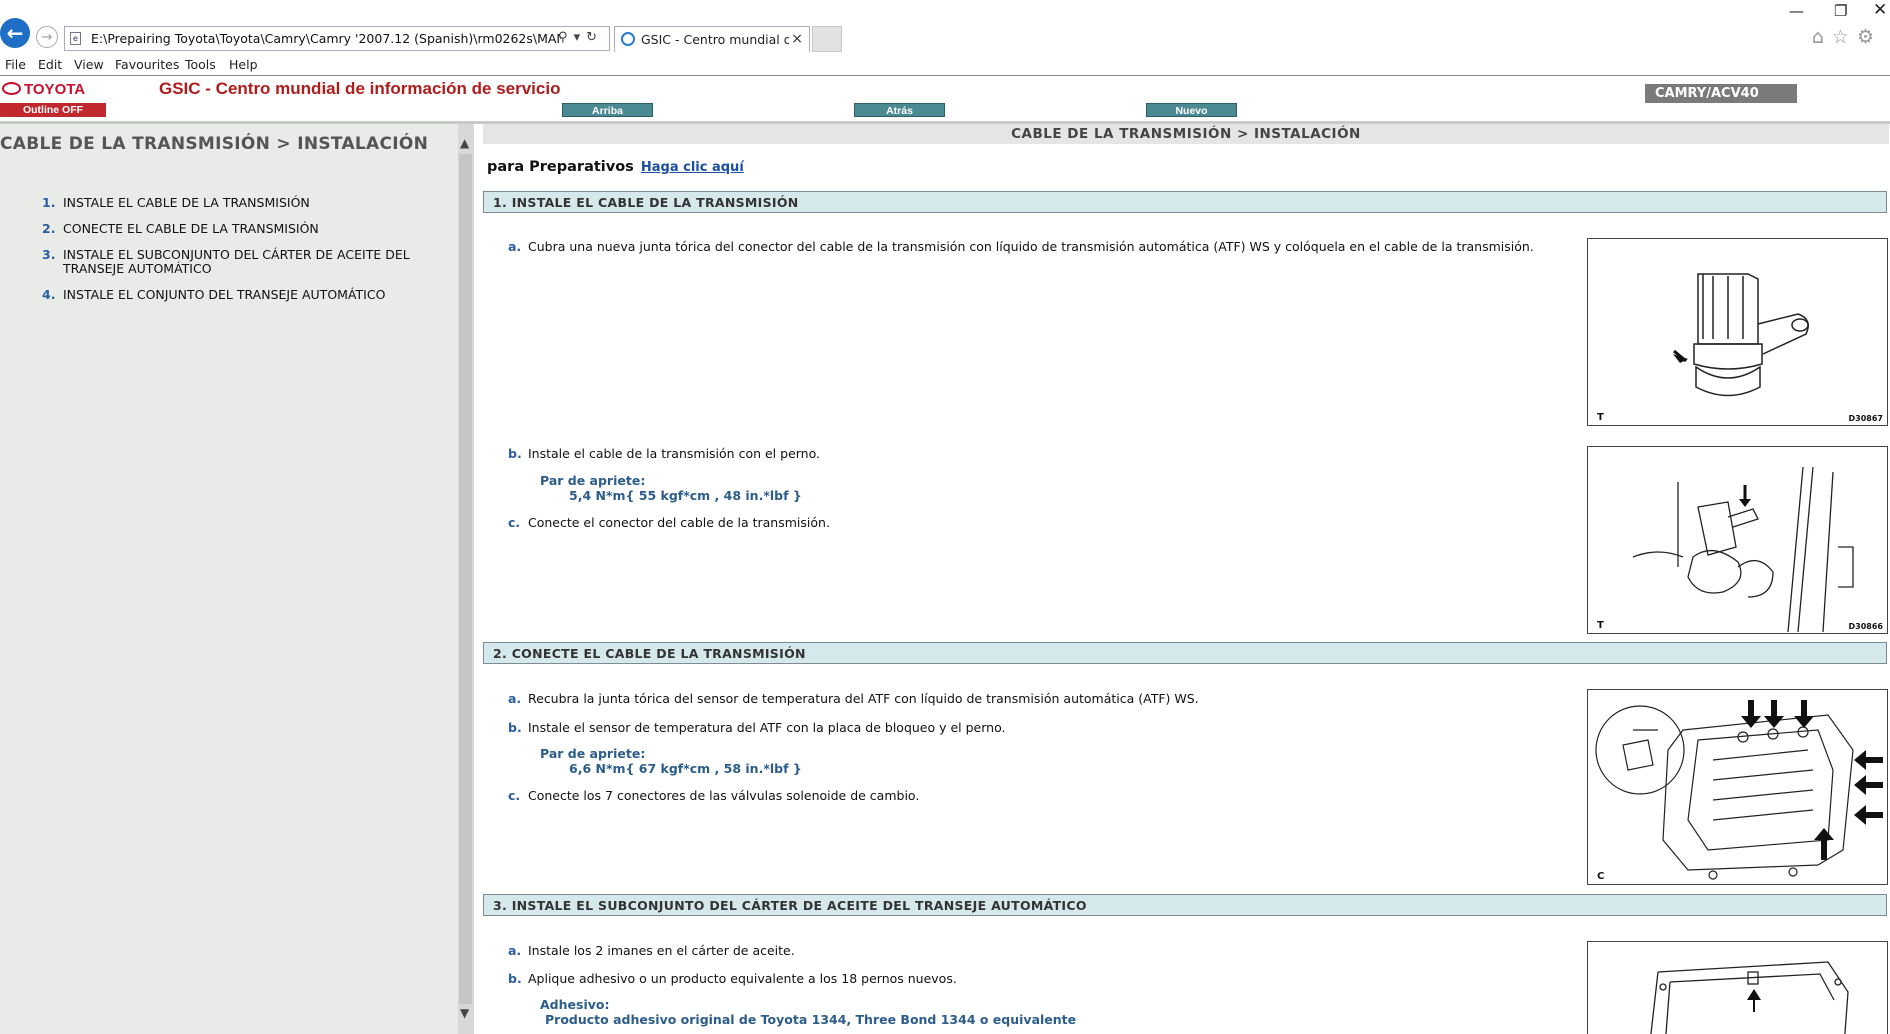  What do you see at coordinates (797, 39) in the screenshot?
I see `close-icon: ×` at bounding box center [797, 39].